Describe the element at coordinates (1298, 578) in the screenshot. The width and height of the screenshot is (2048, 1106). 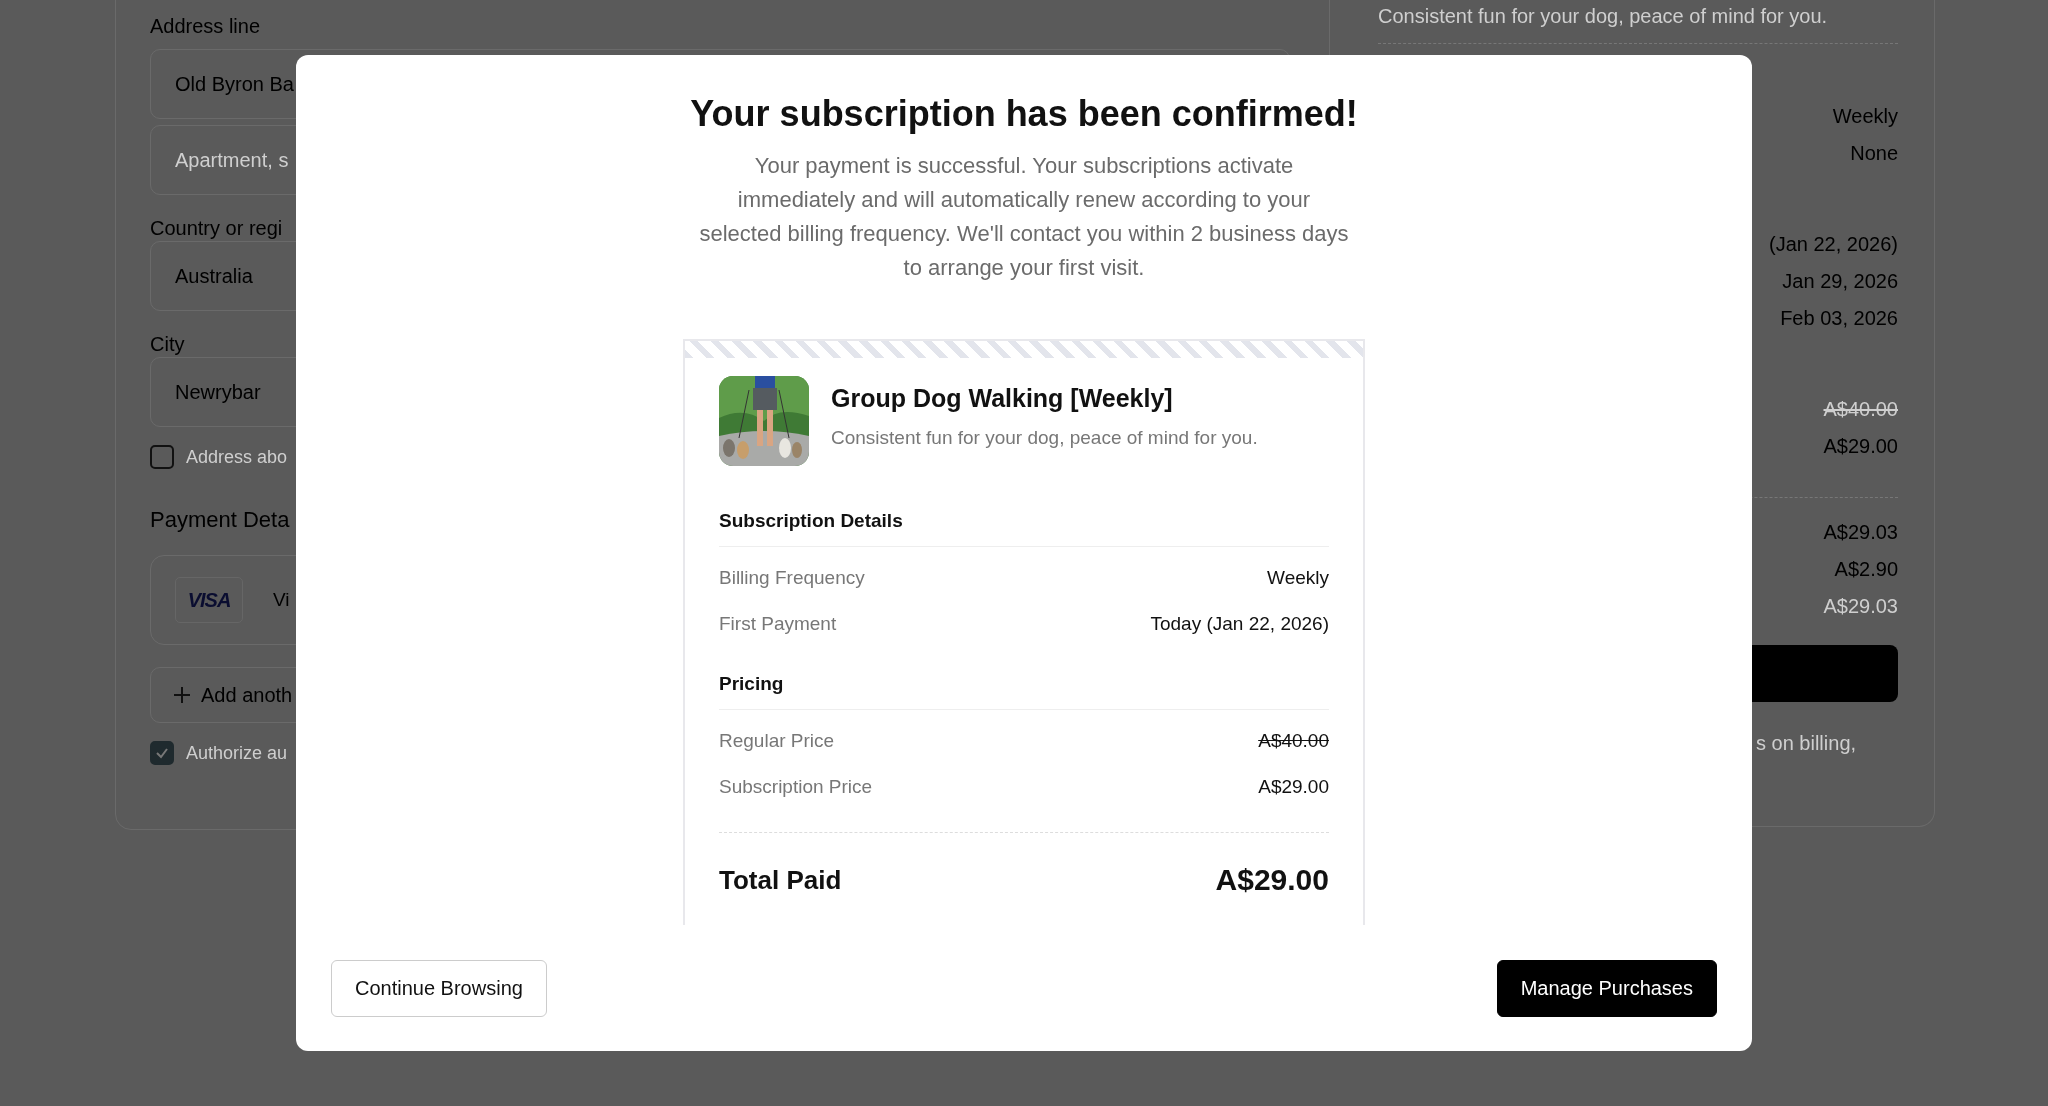
I see `row-value: Weekly` at that location.